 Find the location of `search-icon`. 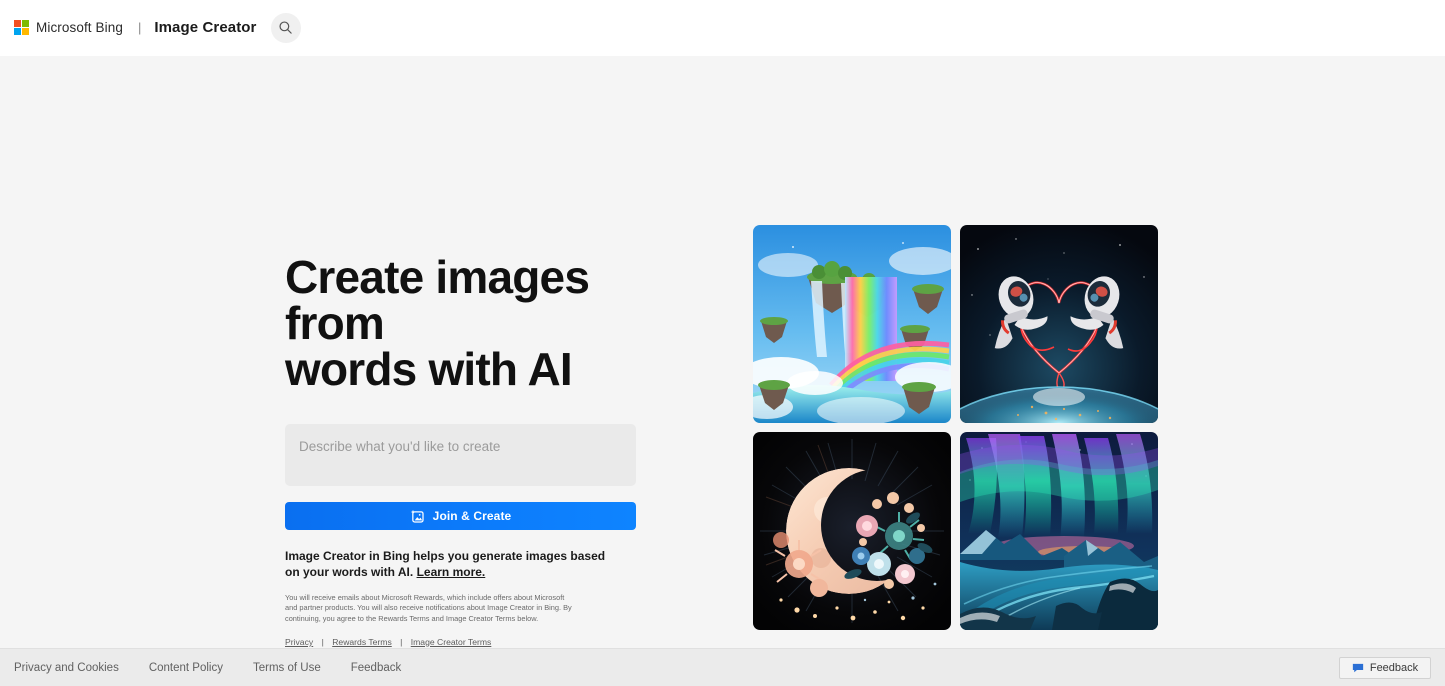

search-icon is located at coordinates (285, 27).